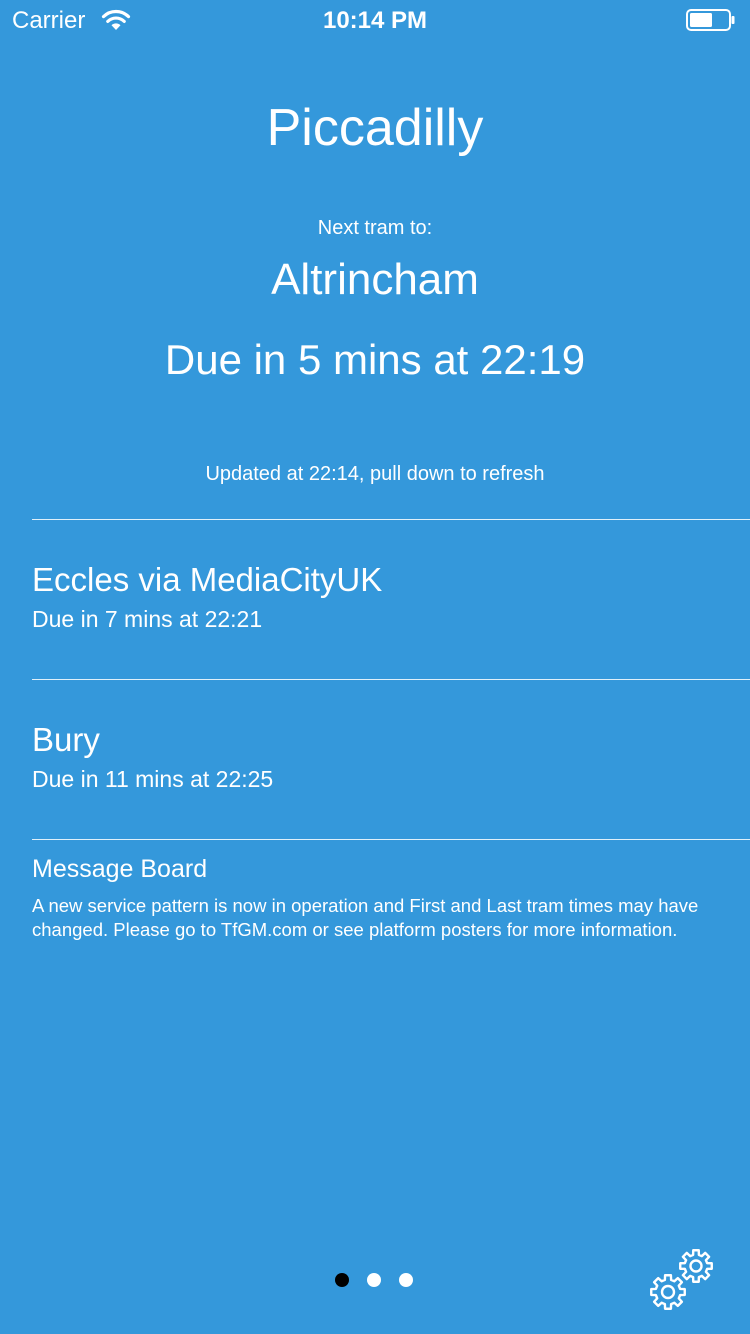 This screenshot has width=750, height=1334. Describe the element at coordinates (147, 619) in the screenshot. I see `departure-due: Due in 7 mins at 22:21` at that location.